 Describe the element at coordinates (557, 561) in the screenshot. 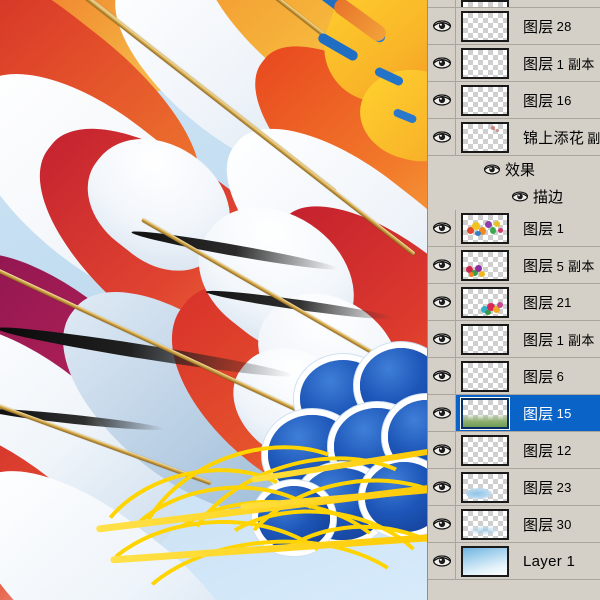

I see `layer-name-cell: Layer 1` at that location.